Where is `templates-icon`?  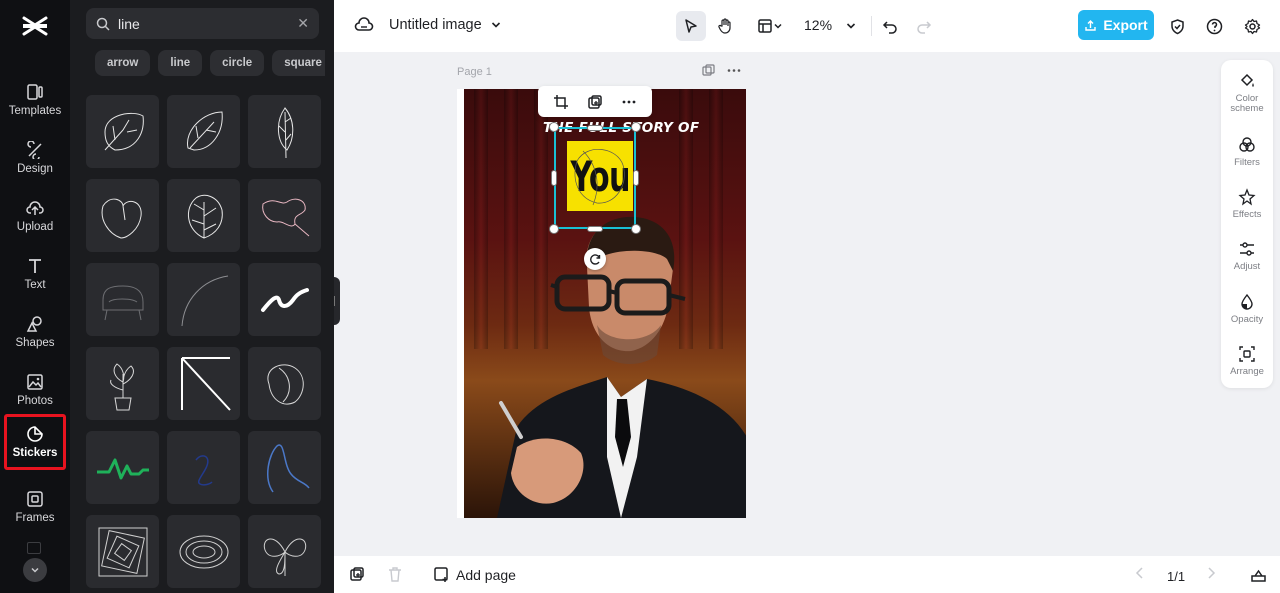
templates-icon is located at coordinates (35, 92).